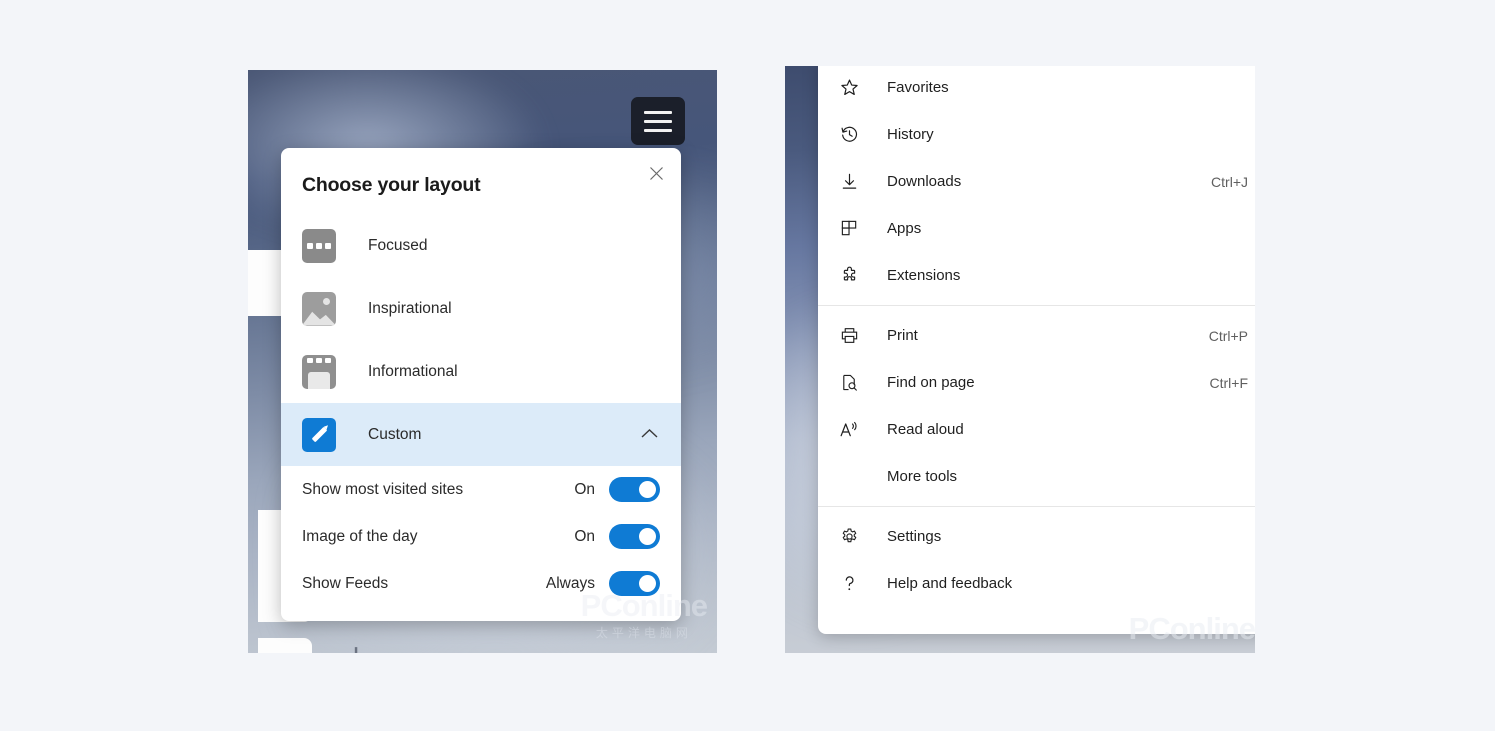  I want to click on setting-label: Image of the day, so click(360, 536).